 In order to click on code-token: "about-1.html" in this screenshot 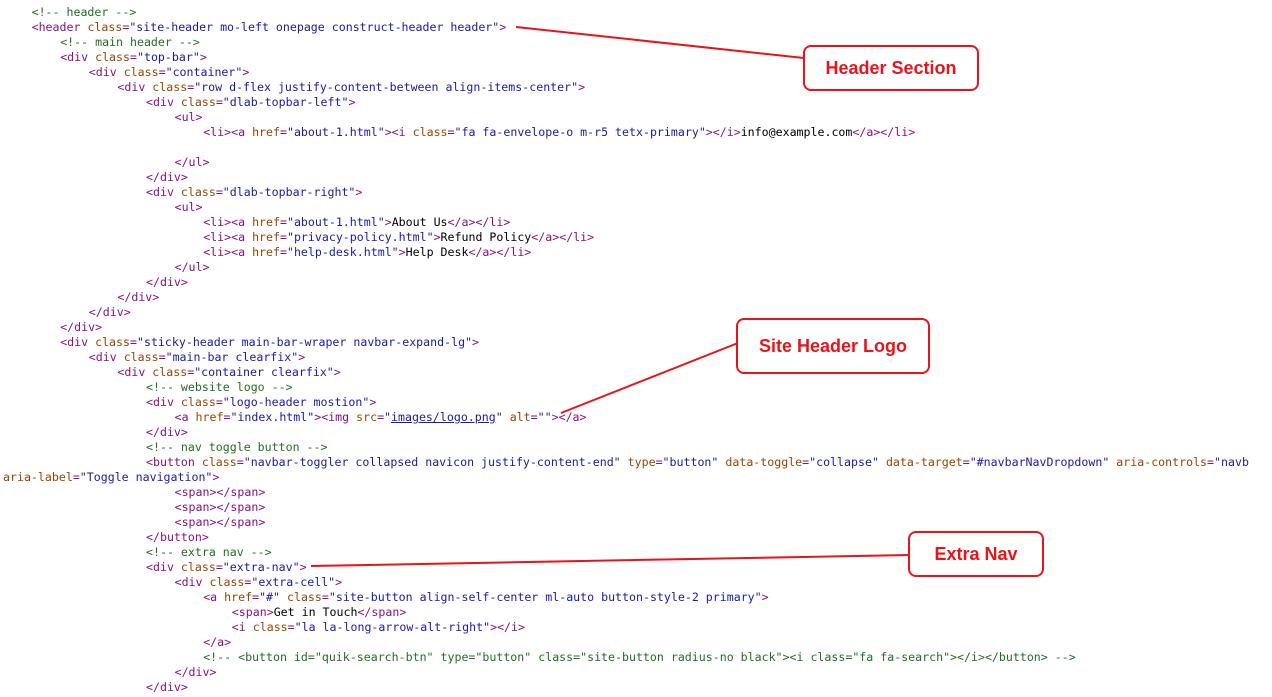, I will do `click(335, 132)`.